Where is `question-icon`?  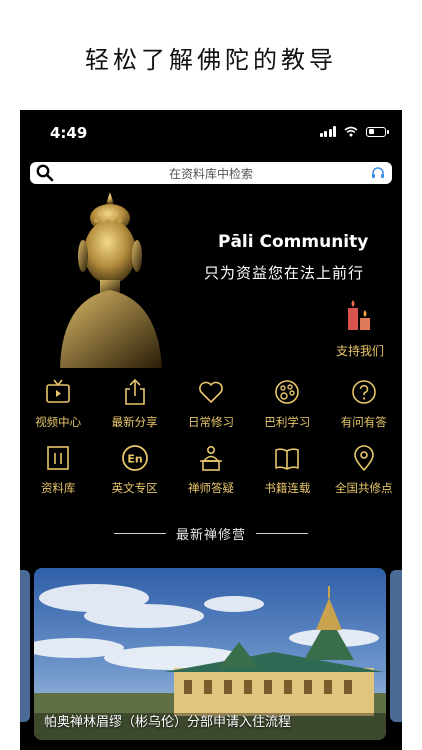
question-icon is located at coordinates (363, 392).